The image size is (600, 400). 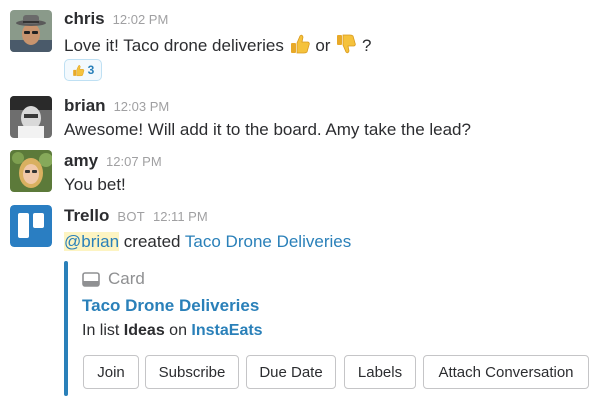 I want to click on timestamp: 12:03 PM, so click(x=142, y=106).